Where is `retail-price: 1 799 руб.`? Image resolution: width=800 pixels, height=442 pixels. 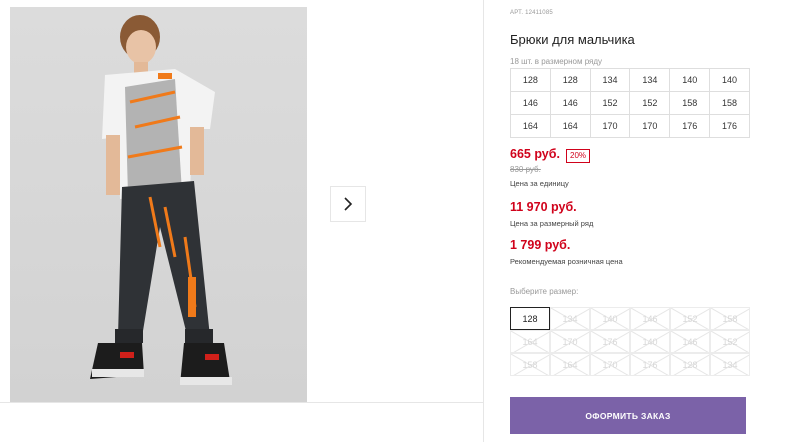 retail-price: 1 799 руб. is located at coordinates (540, 245).